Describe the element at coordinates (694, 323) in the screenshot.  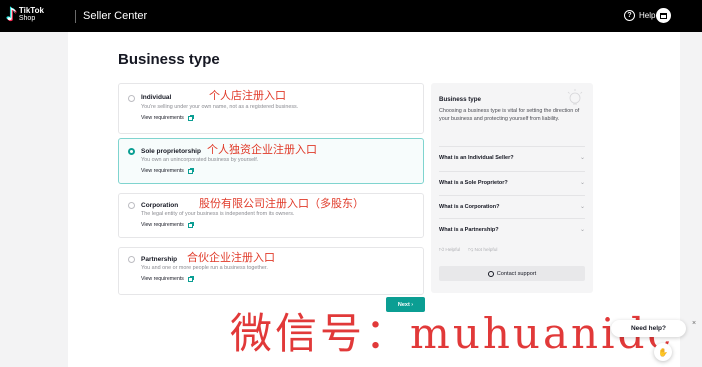
I see `close-icon: ×` at that location.